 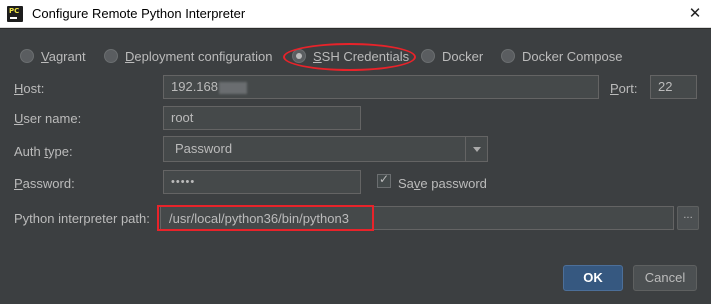 I want to click on save-password-checkbox, so click(x=384, y=180).